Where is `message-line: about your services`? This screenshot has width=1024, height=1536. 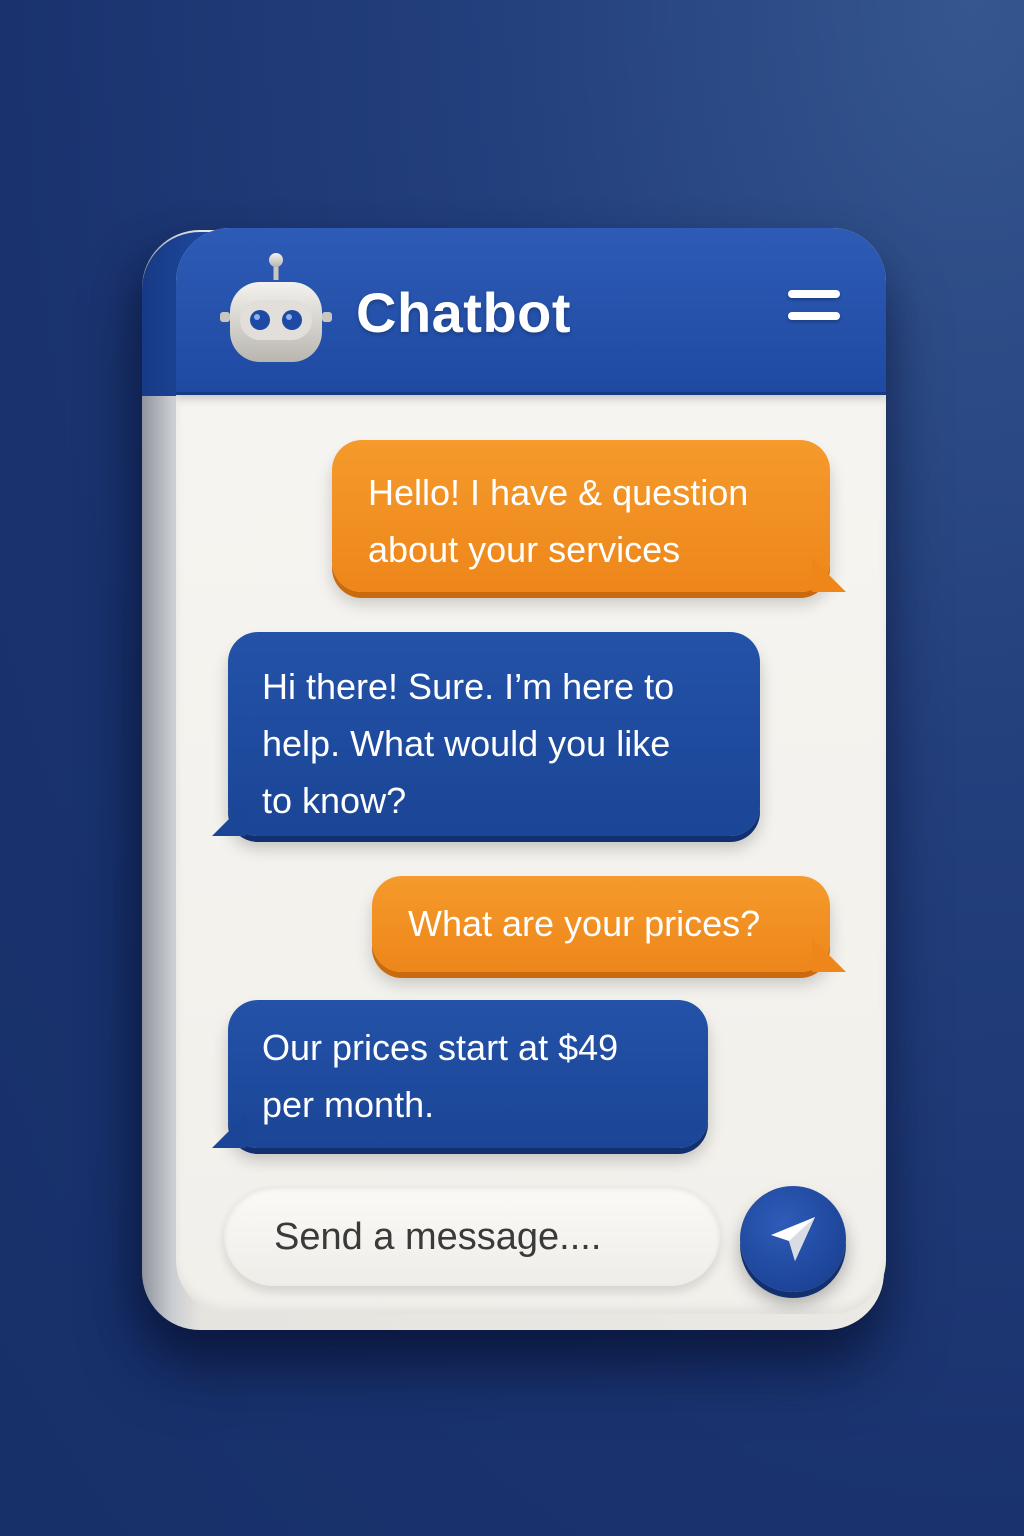
message-line: about your services is located at coordinates (524, 549).